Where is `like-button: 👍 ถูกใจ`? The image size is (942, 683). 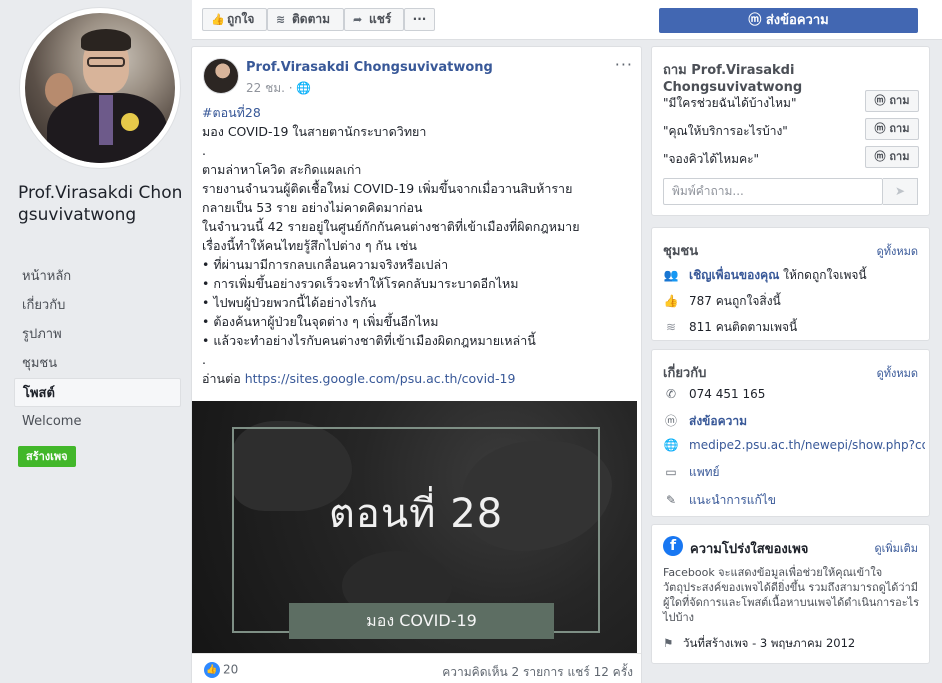
like-button: 👍 ถูกใจ is located at coordinates (234, 19).